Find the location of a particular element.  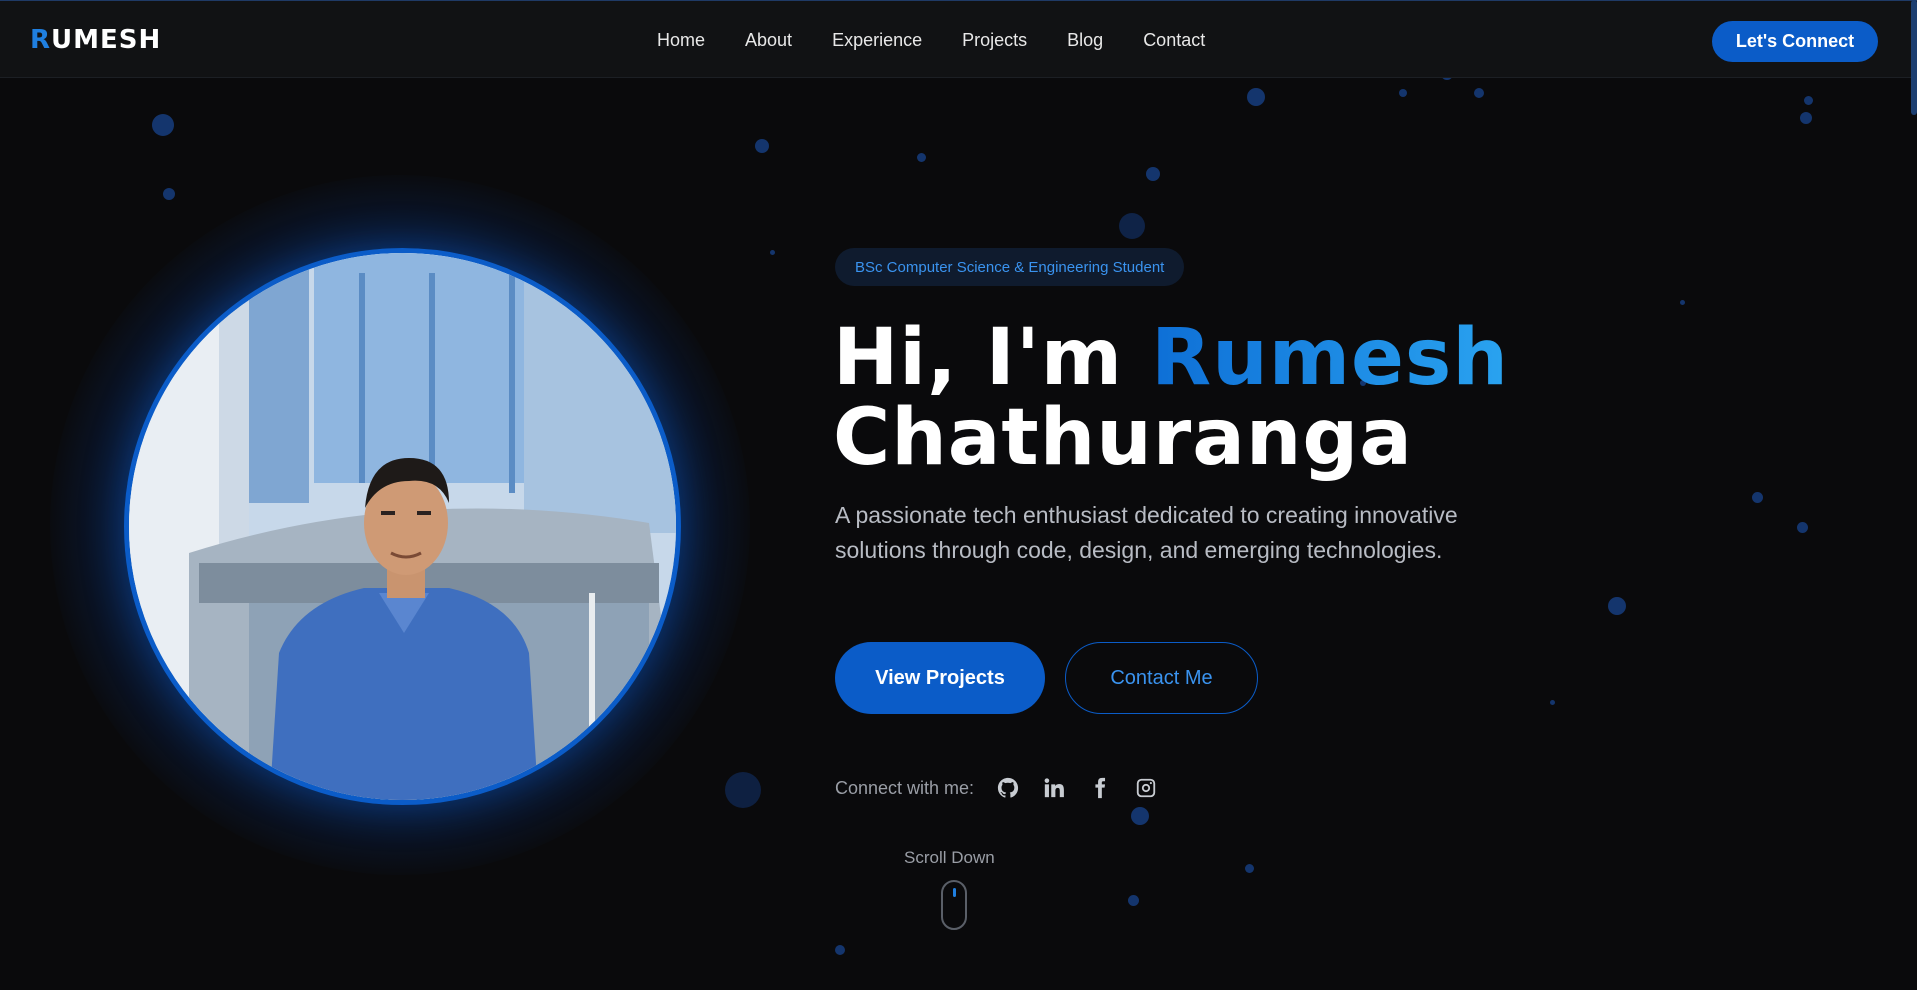

nav-link-projects: Projects is located at coordinates (994, 40).